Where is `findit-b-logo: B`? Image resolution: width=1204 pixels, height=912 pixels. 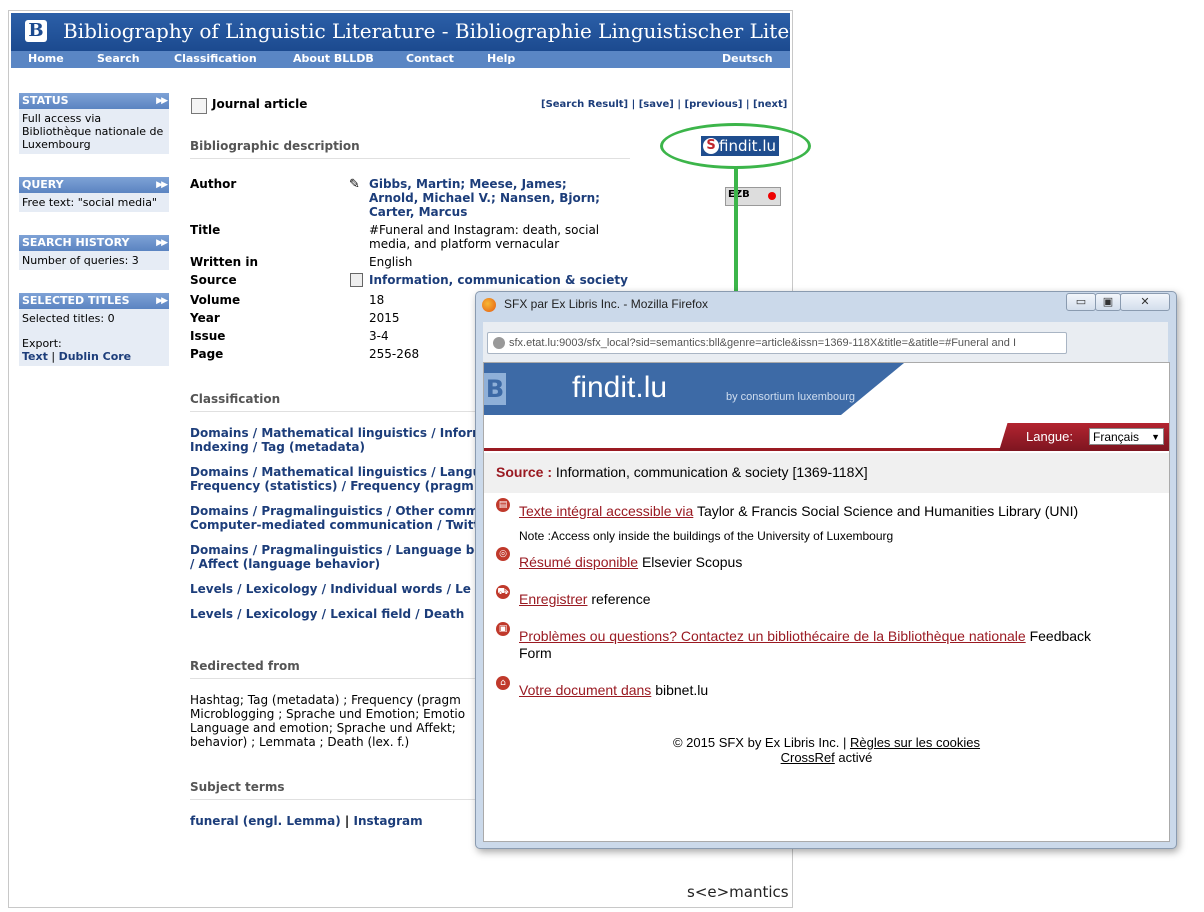
findit-b-logo: B is located at coordinates (495, 389).